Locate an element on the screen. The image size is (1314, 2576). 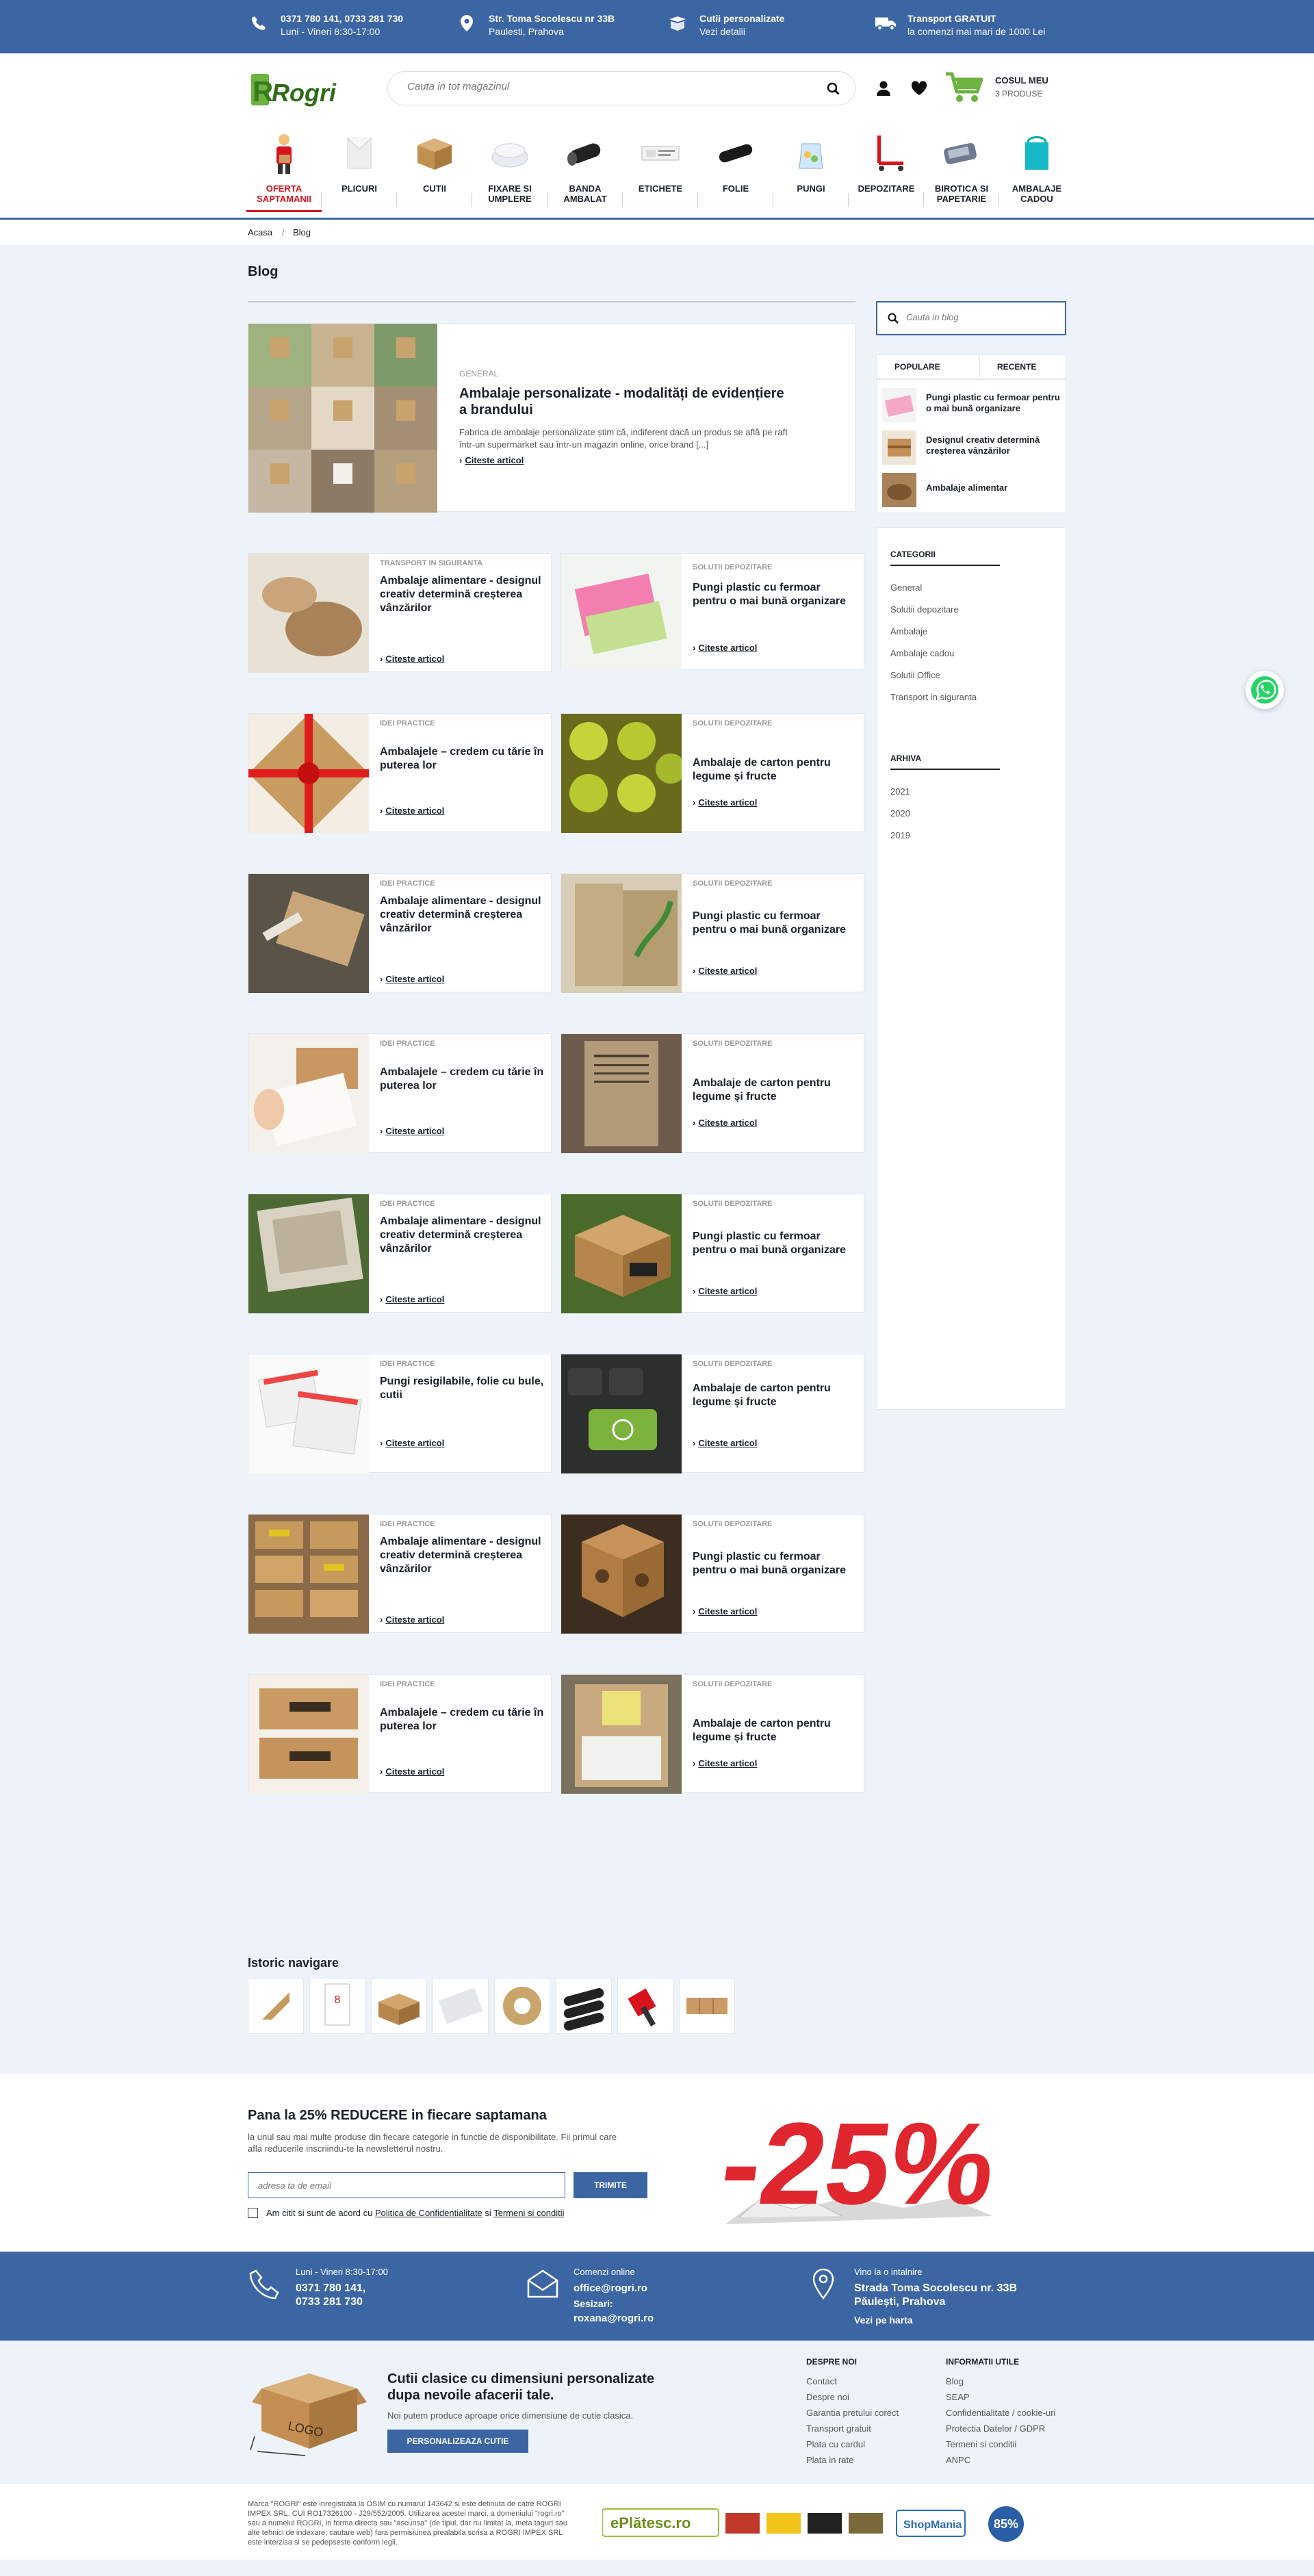
category-pungi: PUNGI is located at coordinates (811, 171).